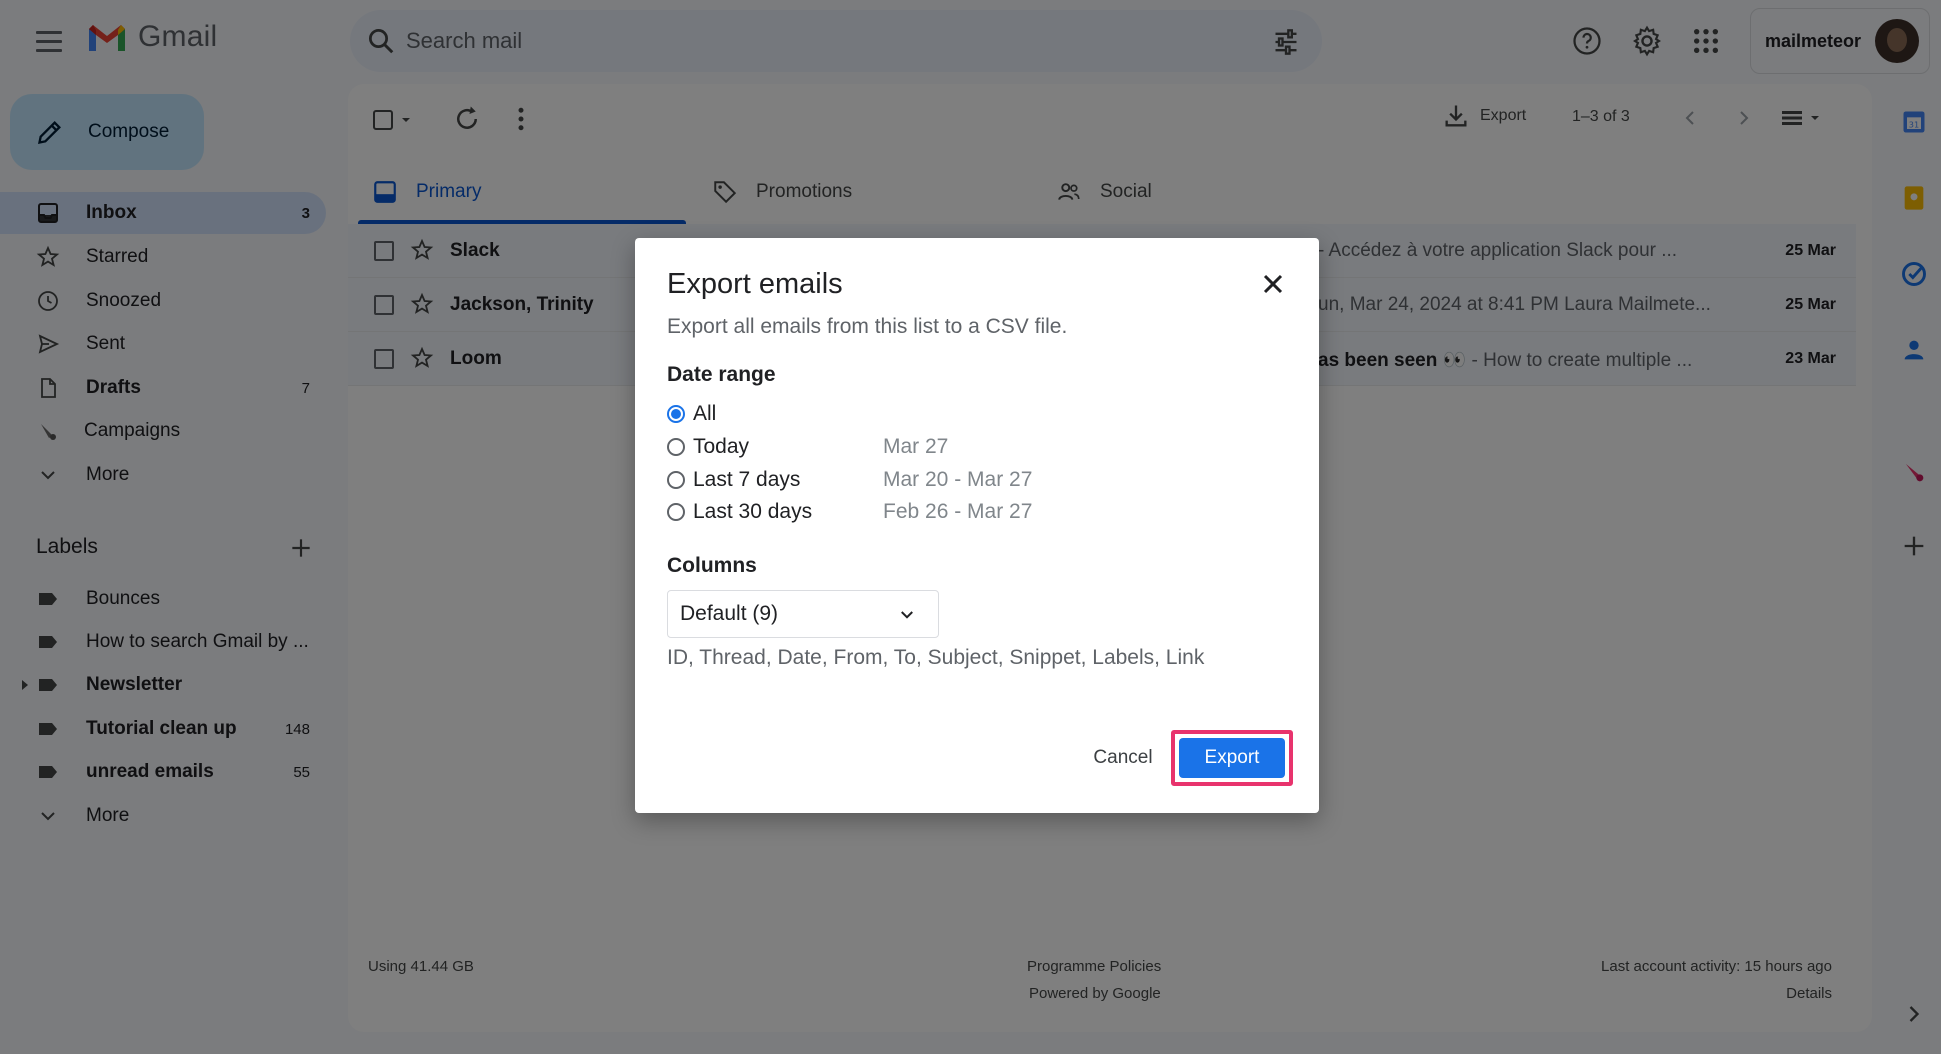  I want to click on option-label: All, so click(705, 413).